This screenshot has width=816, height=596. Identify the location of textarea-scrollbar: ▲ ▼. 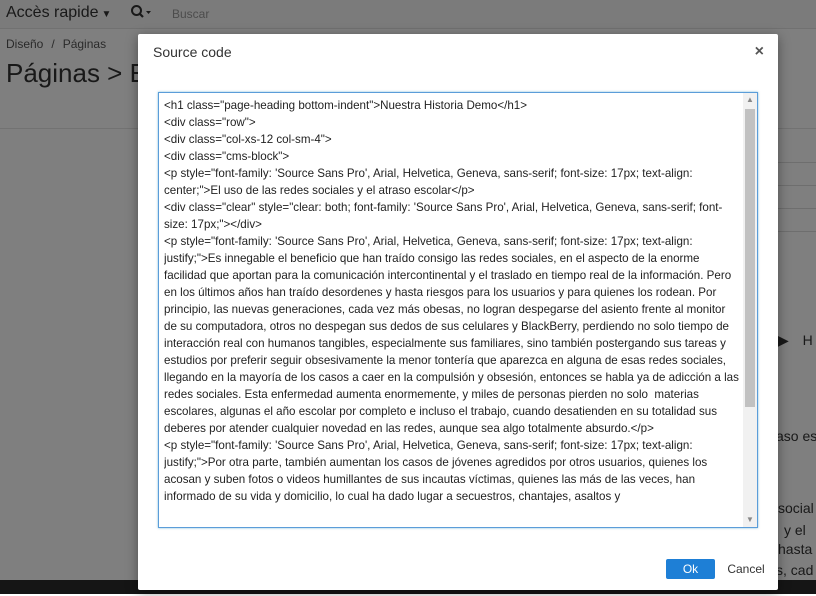
(750, 310).